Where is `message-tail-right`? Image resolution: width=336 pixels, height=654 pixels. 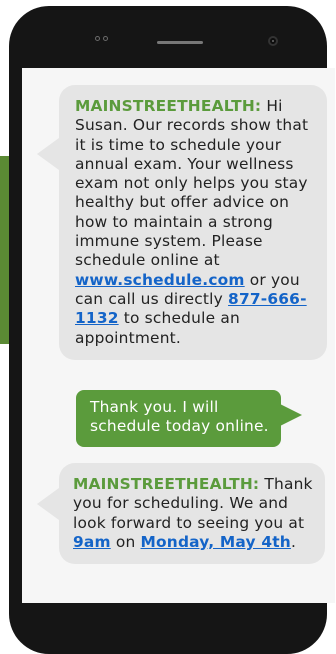 message-tail-right is located at coordinates (291, 415).